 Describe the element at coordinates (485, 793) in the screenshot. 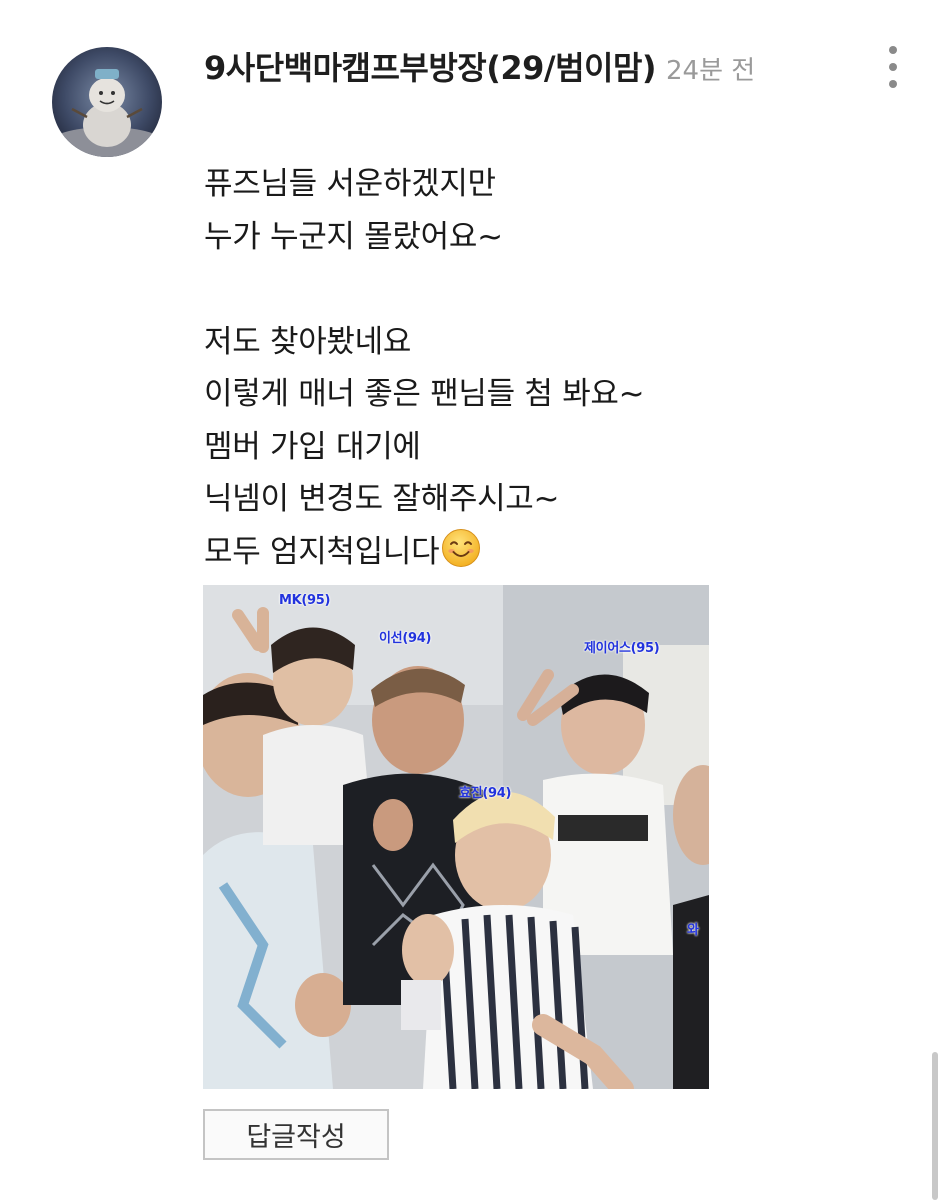

I see `photo-member-label: 효진(94)` at that location.